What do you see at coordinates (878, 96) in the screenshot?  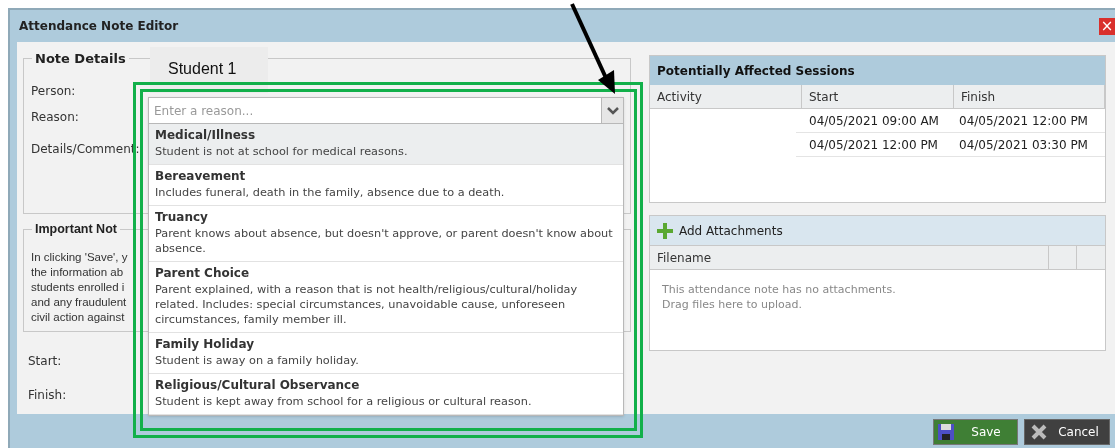 I see `column-header: Start` at bounding box center [878, 96].